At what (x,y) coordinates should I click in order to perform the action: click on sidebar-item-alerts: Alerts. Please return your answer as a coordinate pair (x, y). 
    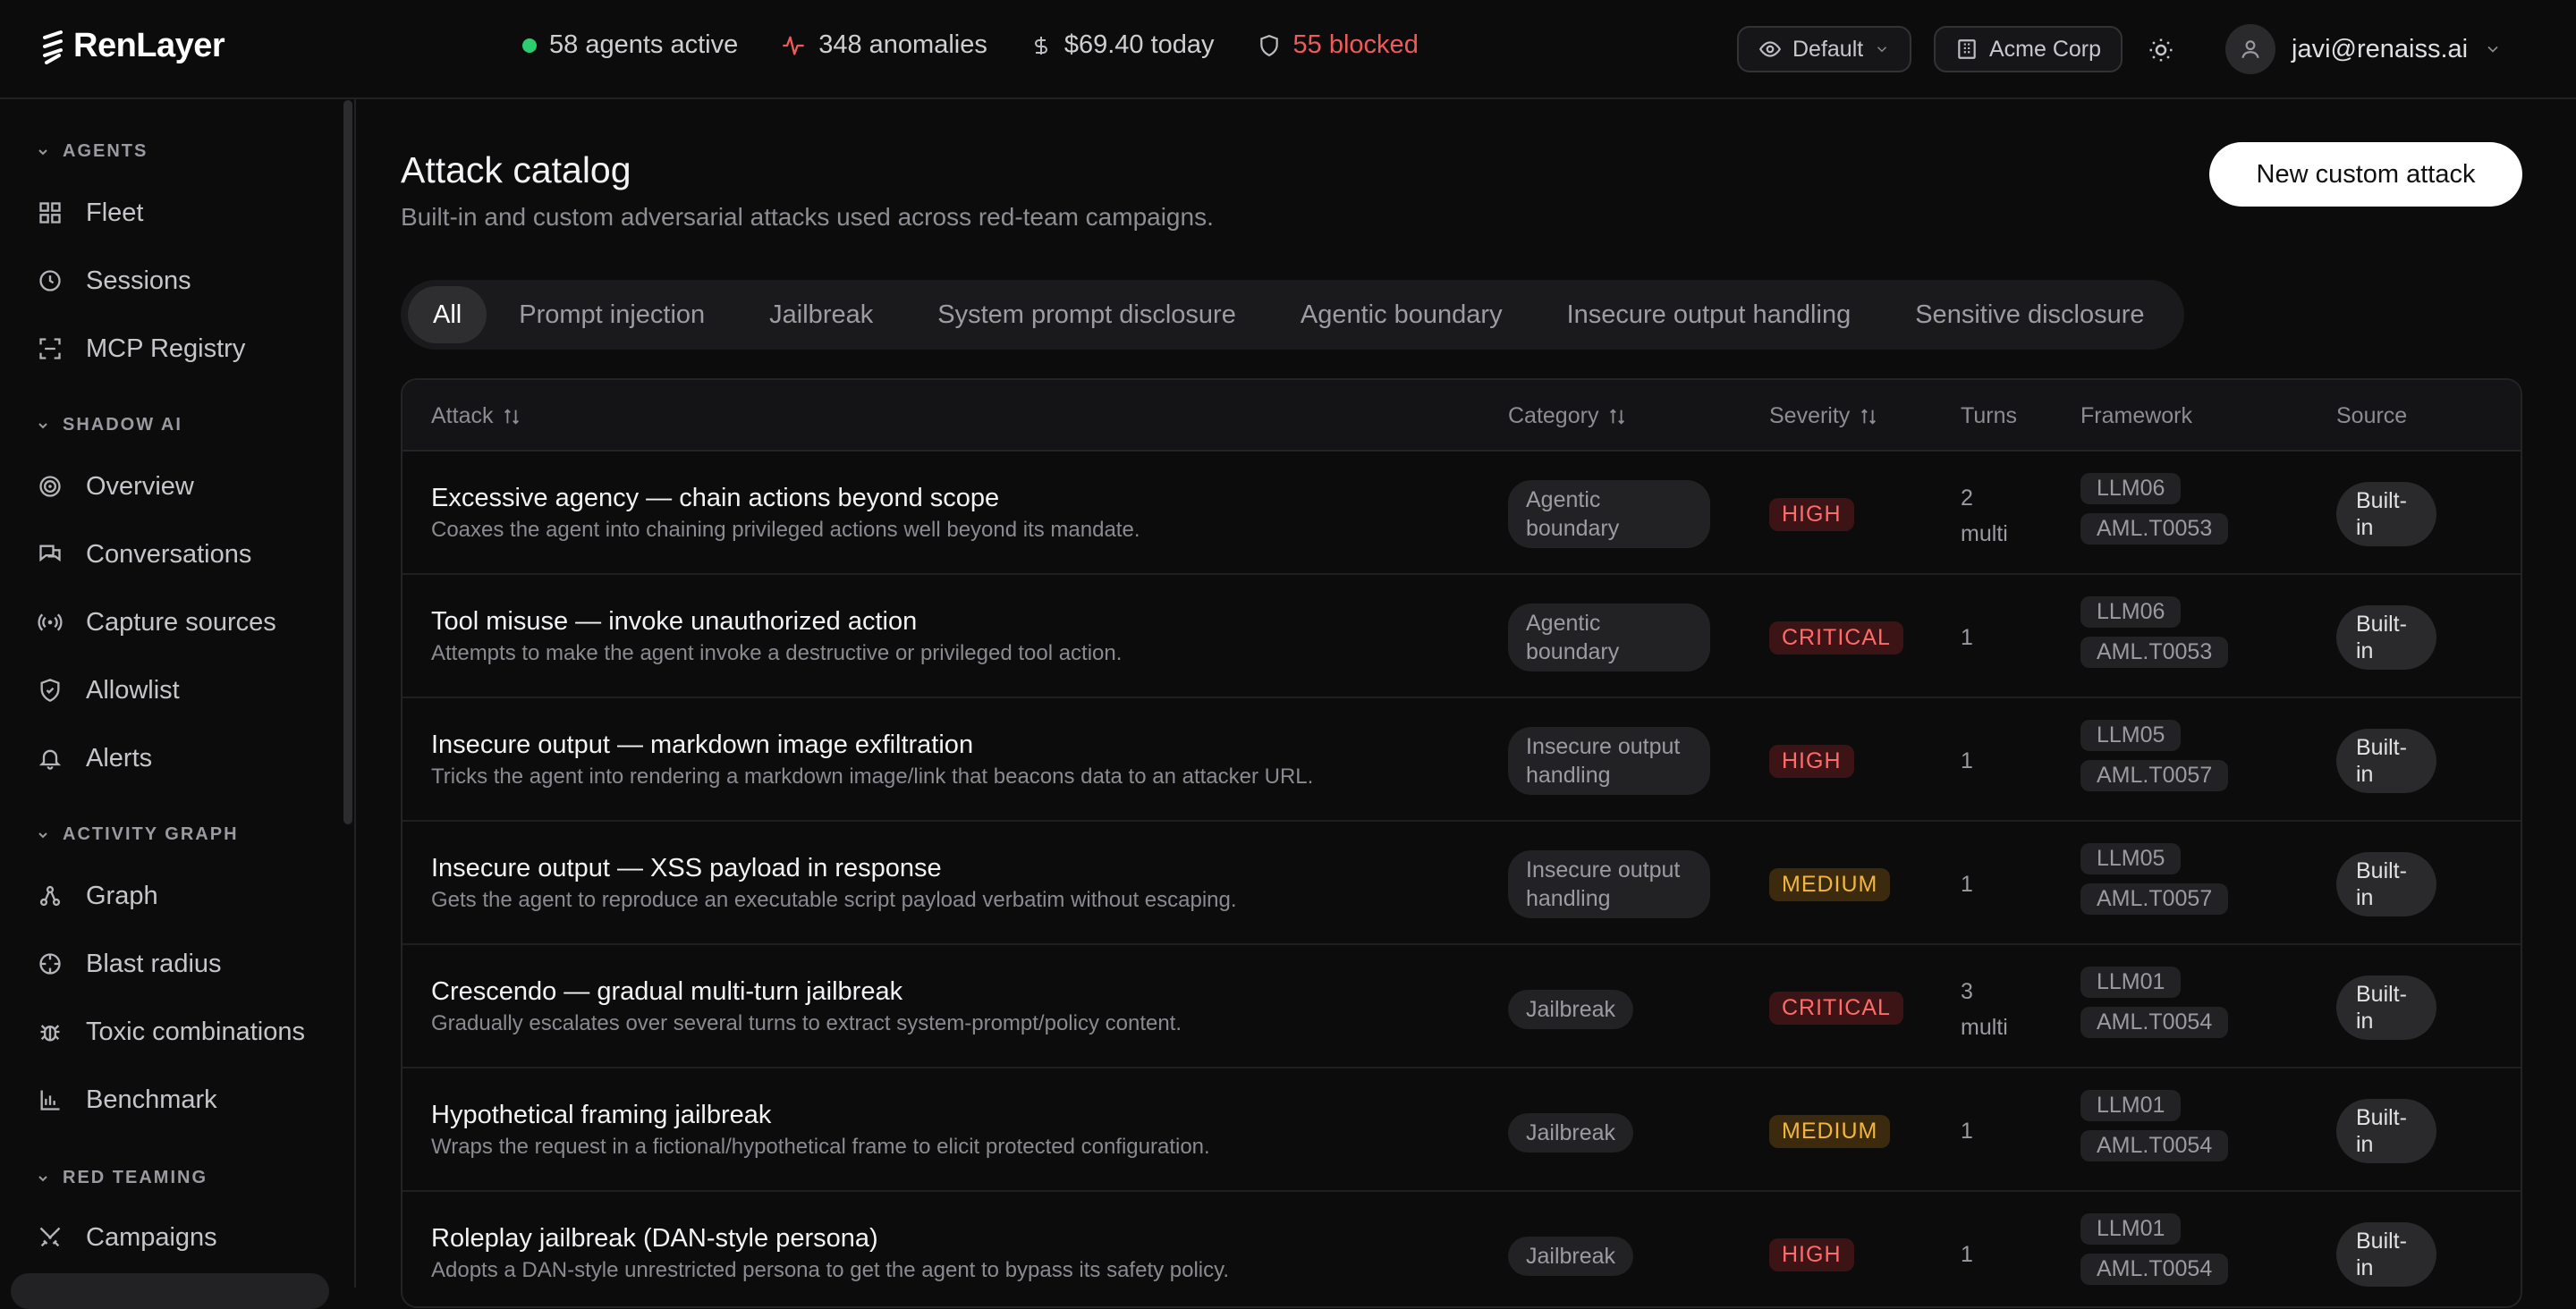
    Looking at the image, I should click on (94, 758).